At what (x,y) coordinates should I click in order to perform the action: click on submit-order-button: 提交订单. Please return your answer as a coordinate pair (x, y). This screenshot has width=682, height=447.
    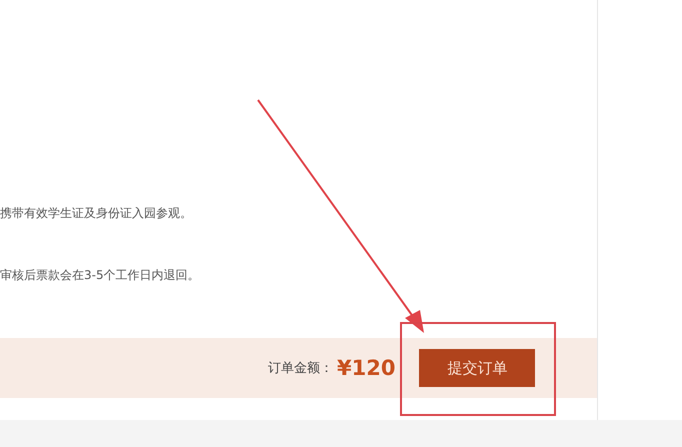
    Looking at the image, I should click on (477, 368).